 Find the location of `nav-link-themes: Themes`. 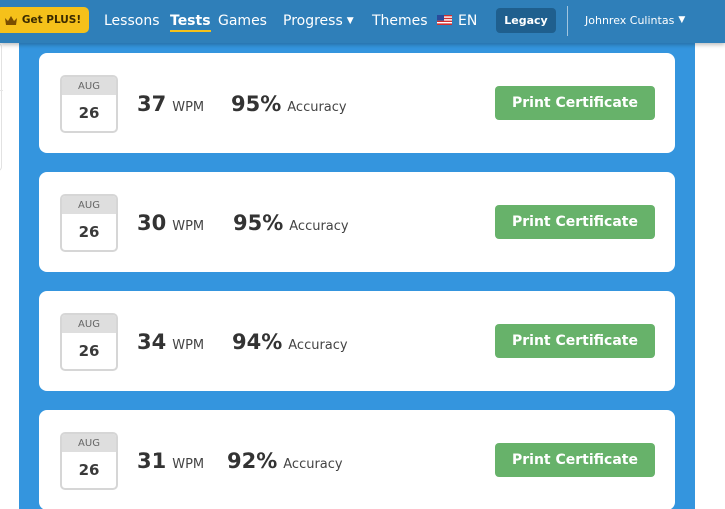

nav-link-themes: Themes is located at coordinates (400, 21).